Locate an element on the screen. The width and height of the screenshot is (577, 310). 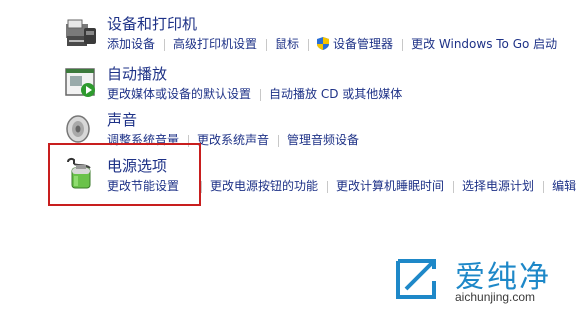
watermark-logo-icon is located at coordinates (416, 279).